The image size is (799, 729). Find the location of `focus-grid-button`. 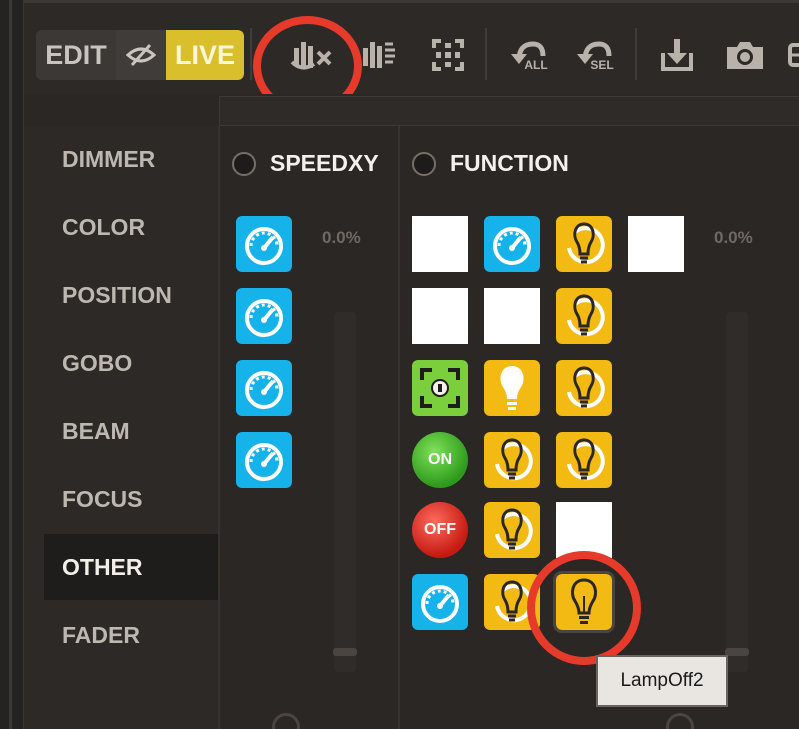

focus-grid-button is located at coordinates (448, 55).